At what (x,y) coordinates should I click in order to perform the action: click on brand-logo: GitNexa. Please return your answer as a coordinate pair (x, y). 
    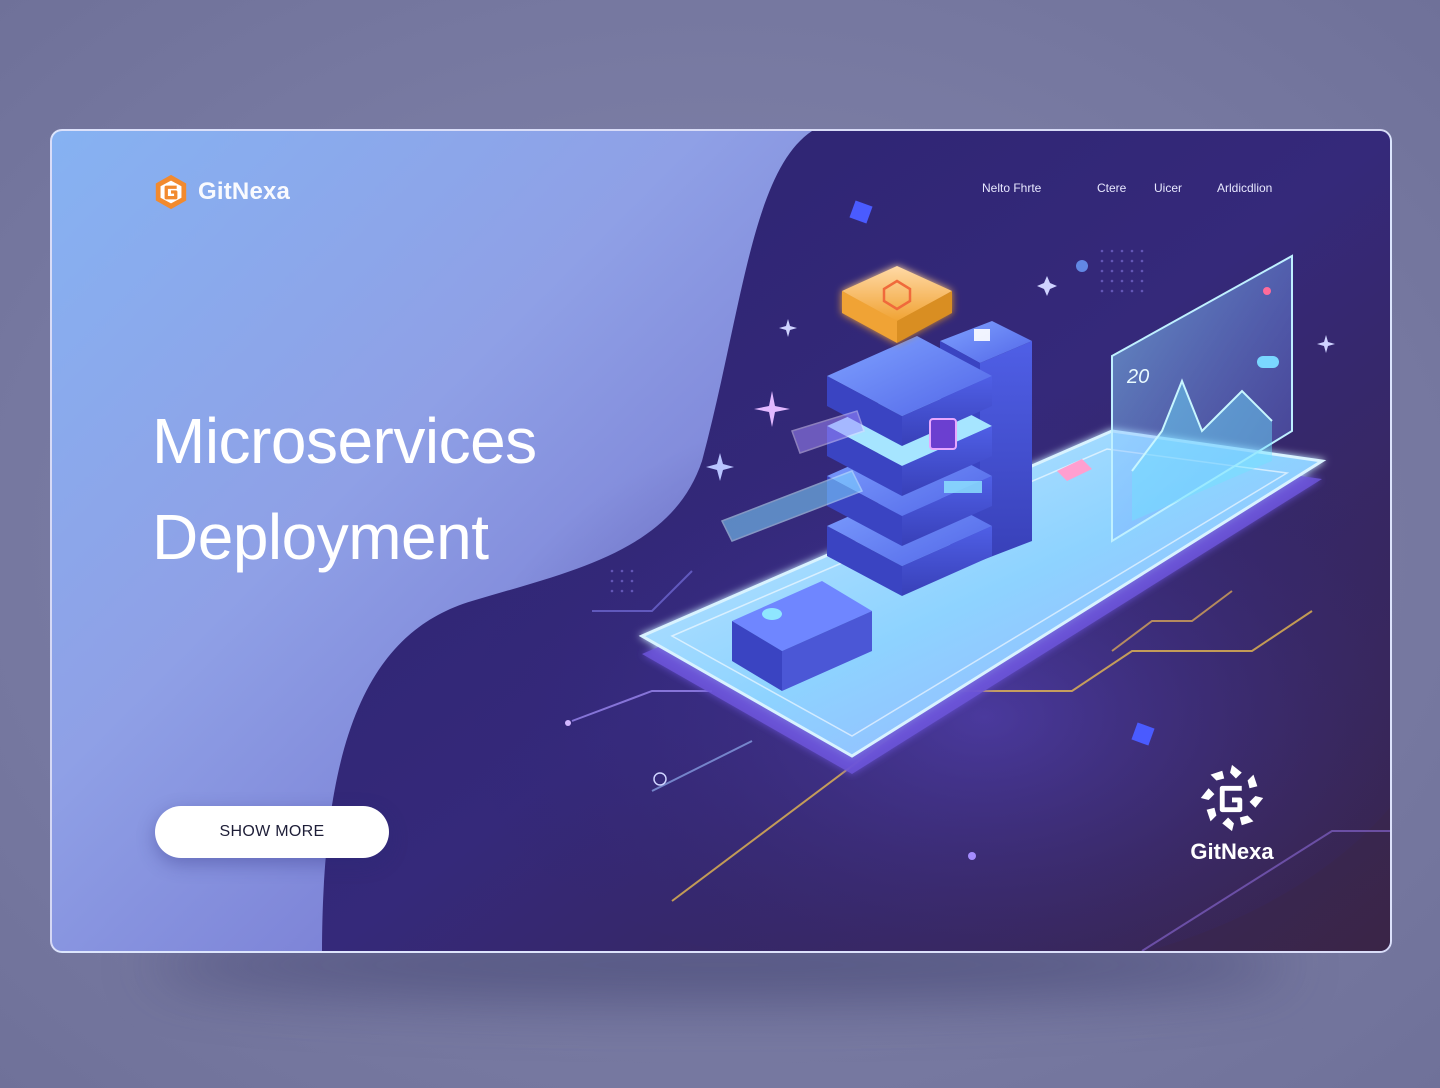
    Looking at the image, I should click on (221, 192).